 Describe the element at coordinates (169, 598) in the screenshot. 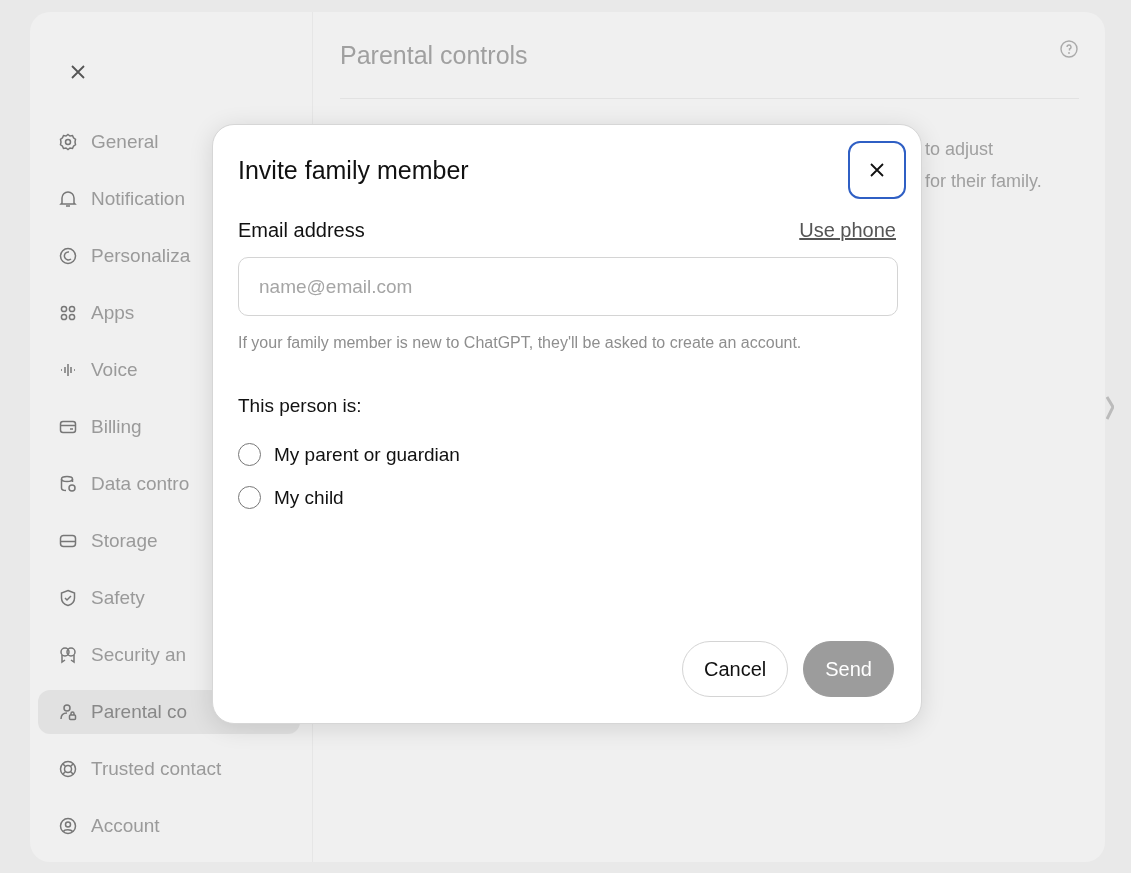

I see `sidebar-item: Safety` at that location.